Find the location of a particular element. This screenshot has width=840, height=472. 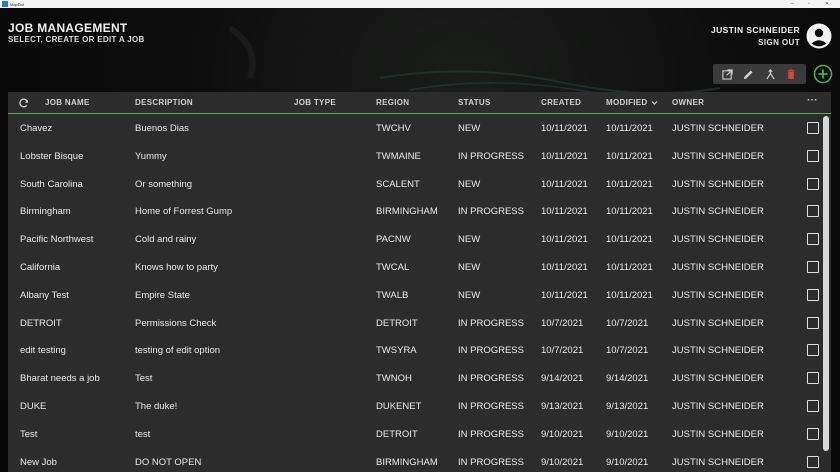

account-circle-icon is located at coordinates (819, 36).